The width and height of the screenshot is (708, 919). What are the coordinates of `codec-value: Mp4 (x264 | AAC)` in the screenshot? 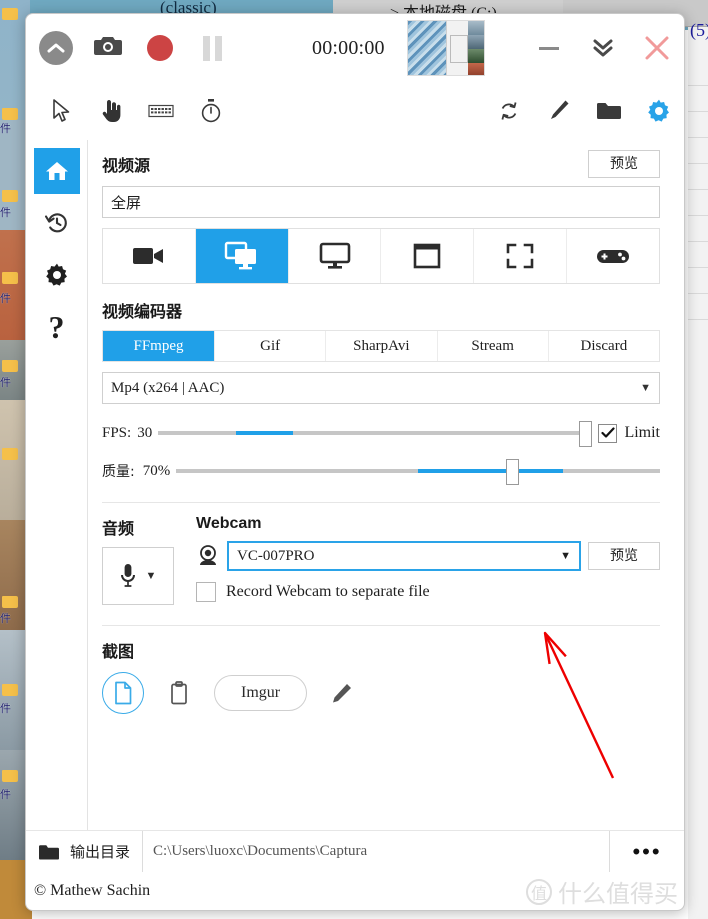 It's located at (168, 387).